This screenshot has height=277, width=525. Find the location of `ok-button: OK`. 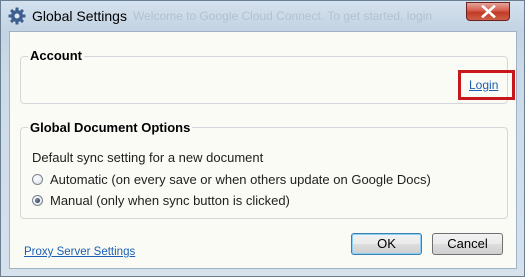

ok-button: OK is located at coordinates (386, 244).